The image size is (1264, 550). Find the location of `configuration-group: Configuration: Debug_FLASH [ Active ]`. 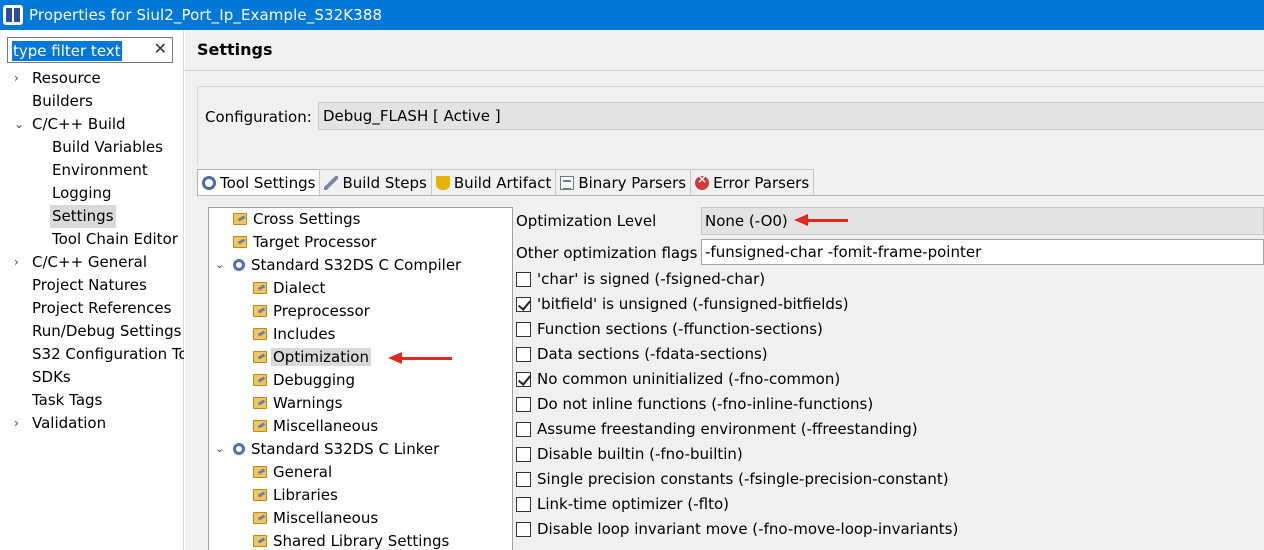

configuration-group: Configuration: Debug_FLASH [ Active ] is located at coordinates (730, 126).